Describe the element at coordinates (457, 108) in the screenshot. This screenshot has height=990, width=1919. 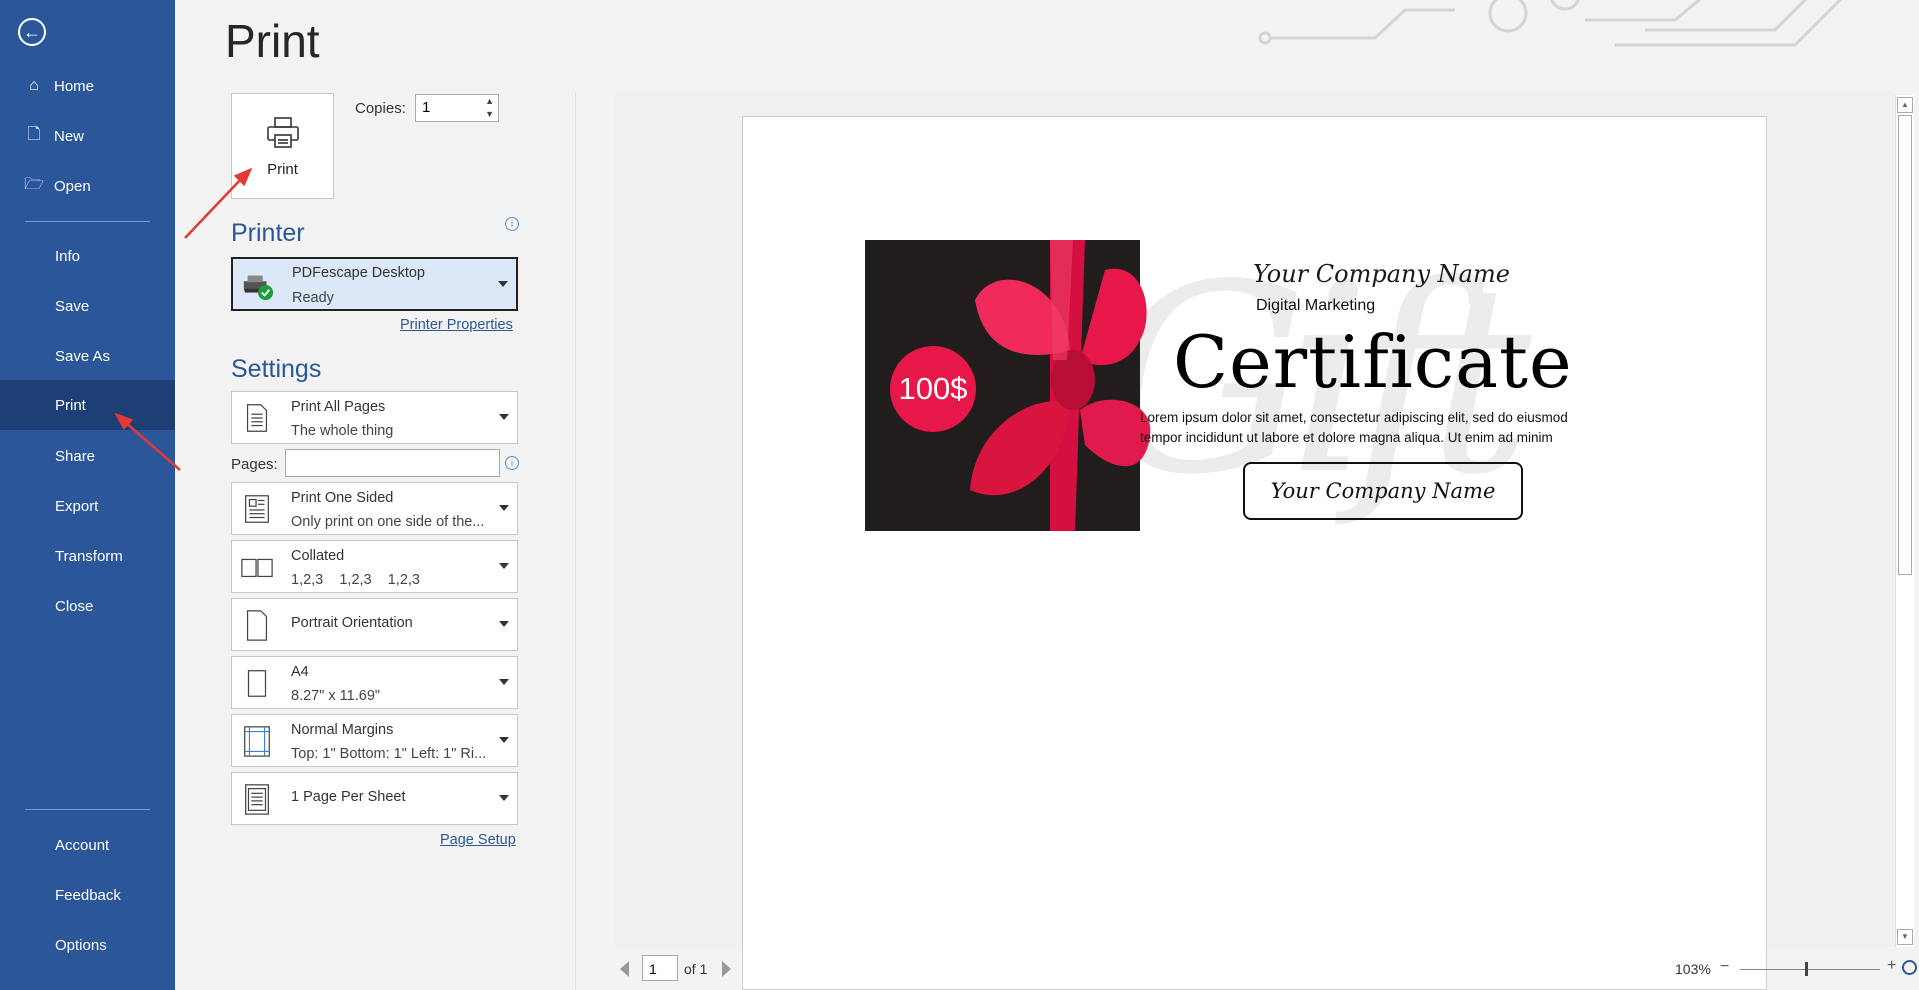
I see `copies-stepper: 1 ▲ ▼` at that location.